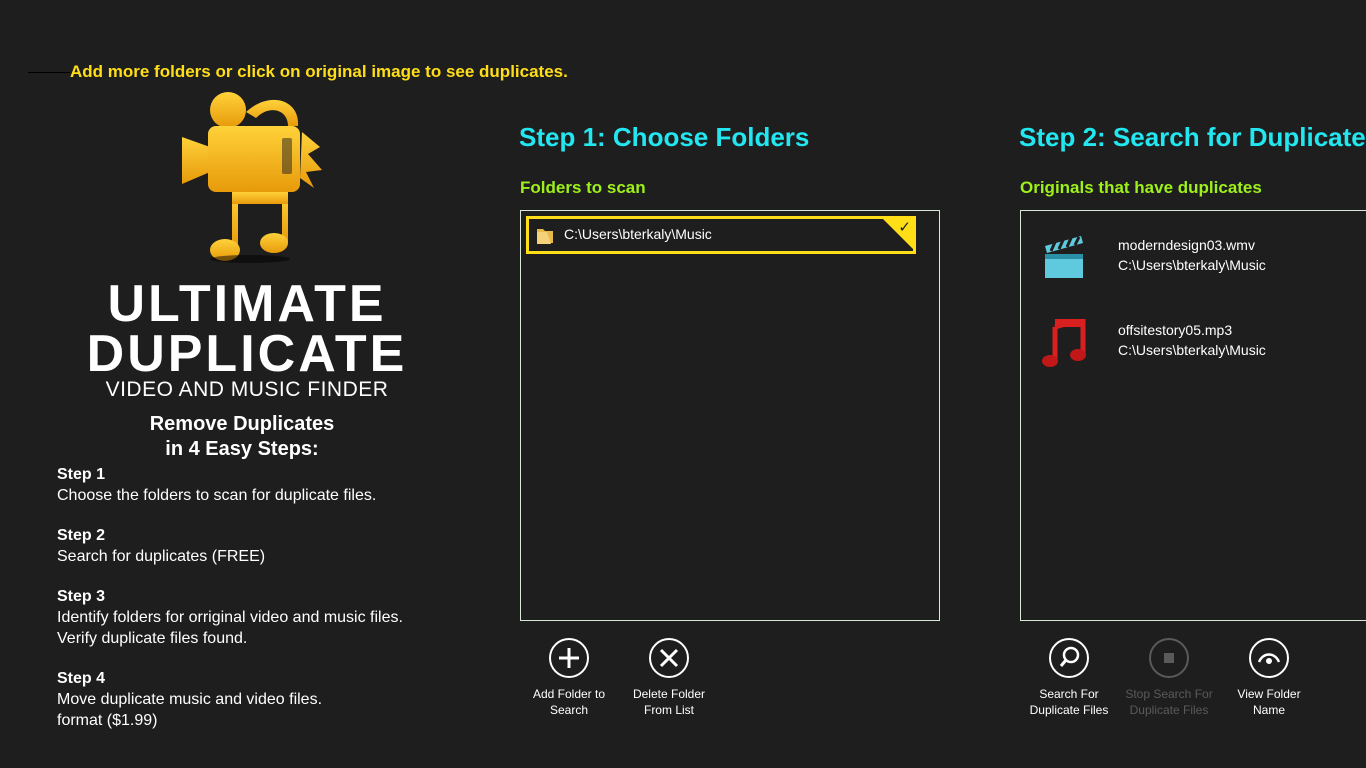  What do you see at coordinates (1069, 702) in the screenshot?
I see `search-duplicates-label: Search For Duplicate Files` at bounding box center [1069, 702].